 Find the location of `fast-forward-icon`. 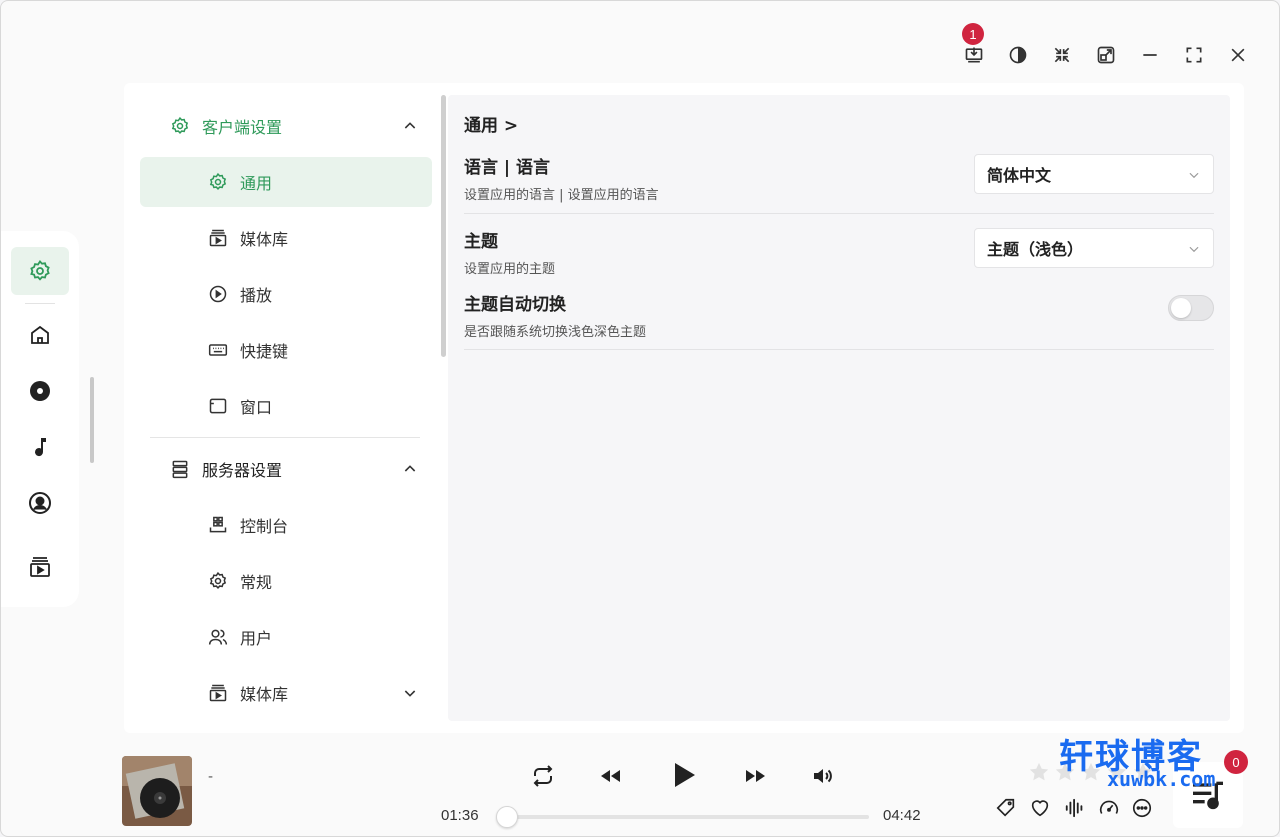

fast-forward-icon is located at coordinates (755, 776).